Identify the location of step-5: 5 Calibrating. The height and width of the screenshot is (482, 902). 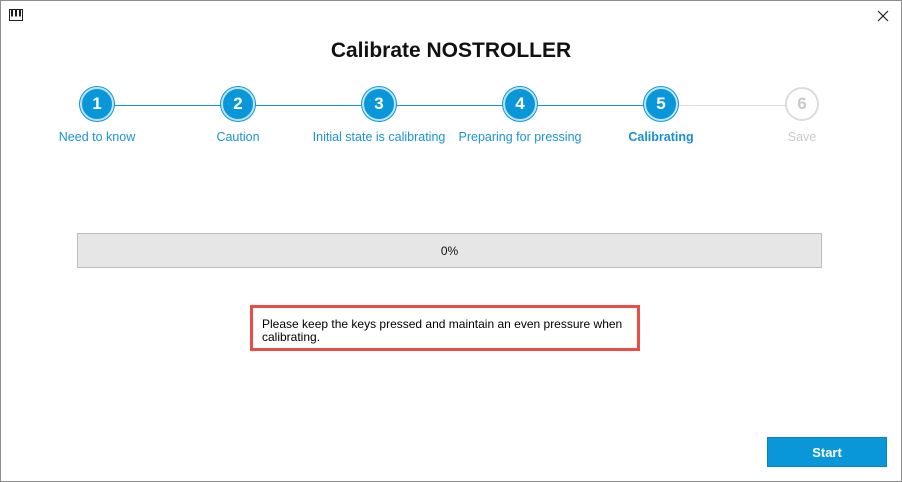
(661, 115).